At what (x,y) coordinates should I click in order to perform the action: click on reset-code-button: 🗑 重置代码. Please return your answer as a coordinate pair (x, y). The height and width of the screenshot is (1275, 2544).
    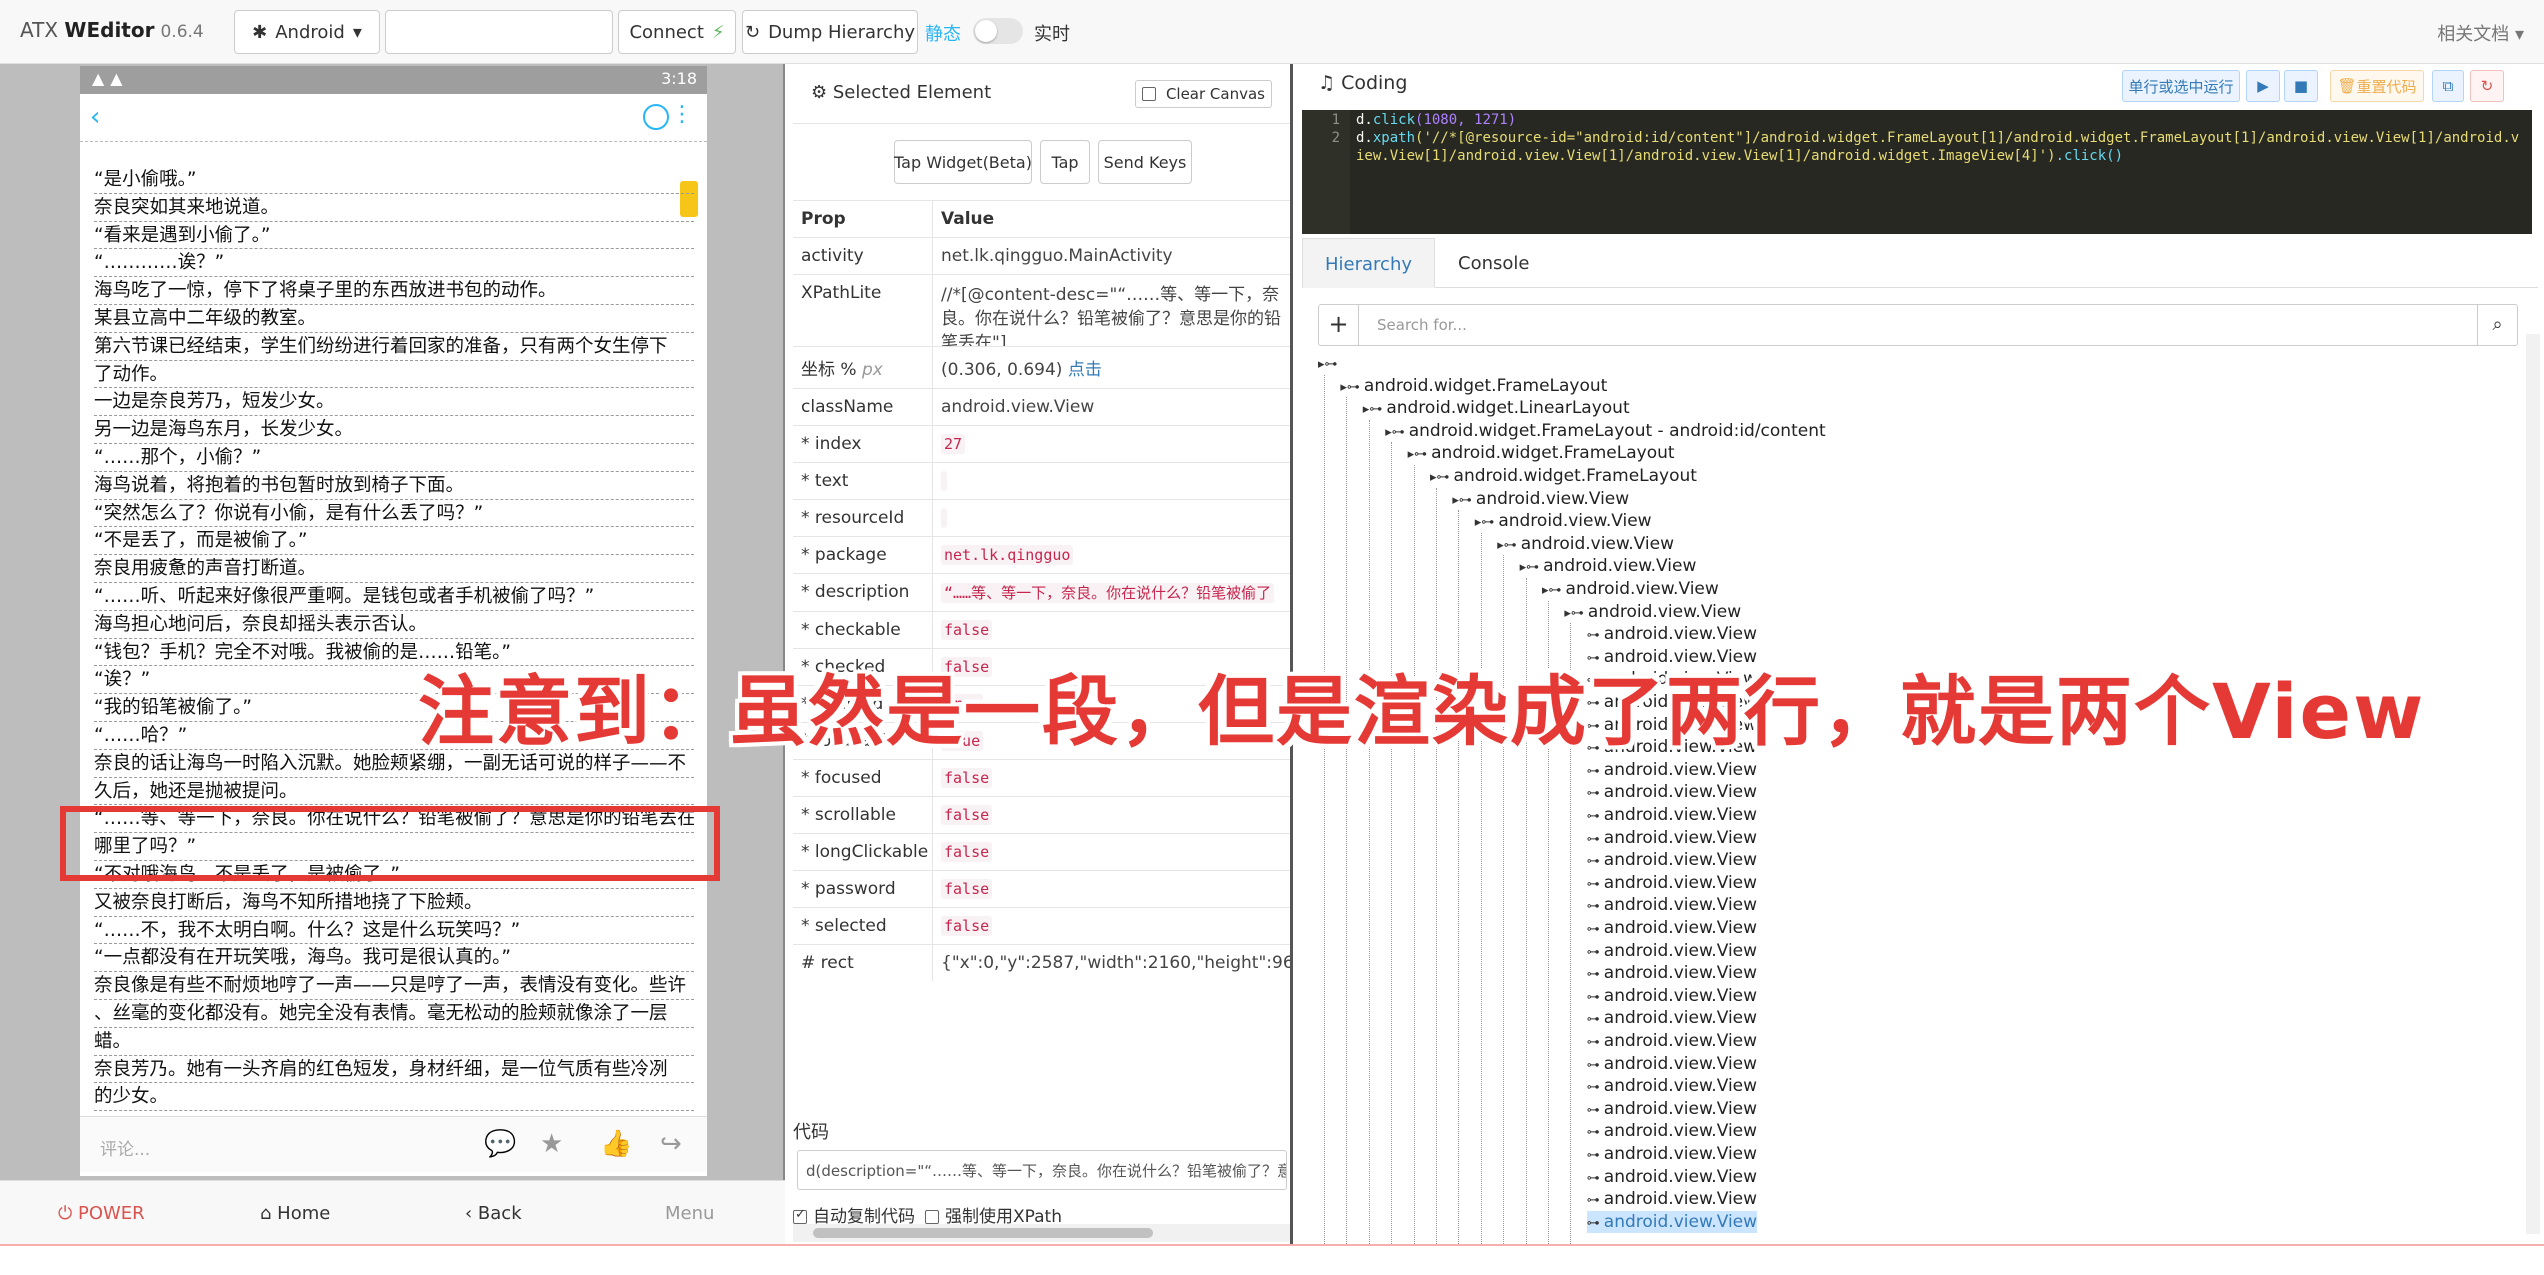
    Looking at the image, I should click on (2377, 86).